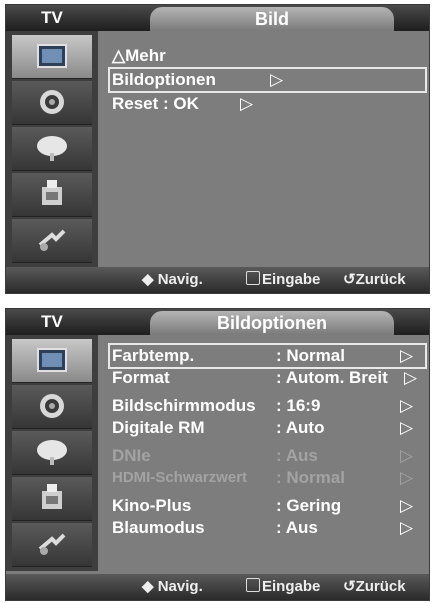  What do you see at coordinates (267, 528) in the screenshot?
I see `option-blaumodus: Blaumodus : Aus ▷` at bounding box center [267, 528].